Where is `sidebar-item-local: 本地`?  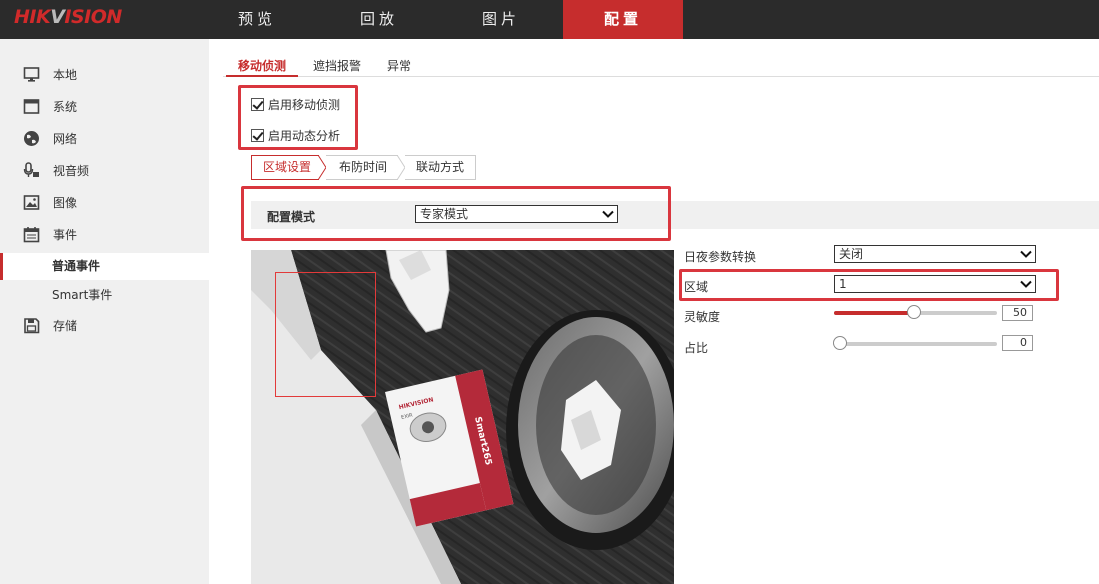
sidebar-item-local: 本地 is located at coordinates (104, 75).